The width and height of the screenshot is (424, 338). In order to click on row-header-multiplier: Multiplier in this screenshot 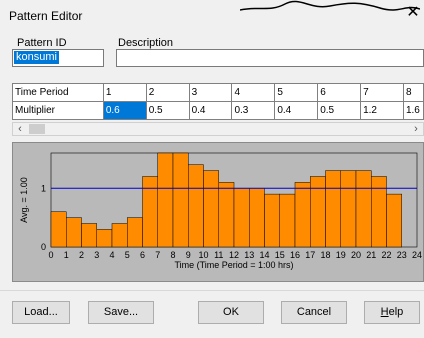, I will do `click(58, 110)`.